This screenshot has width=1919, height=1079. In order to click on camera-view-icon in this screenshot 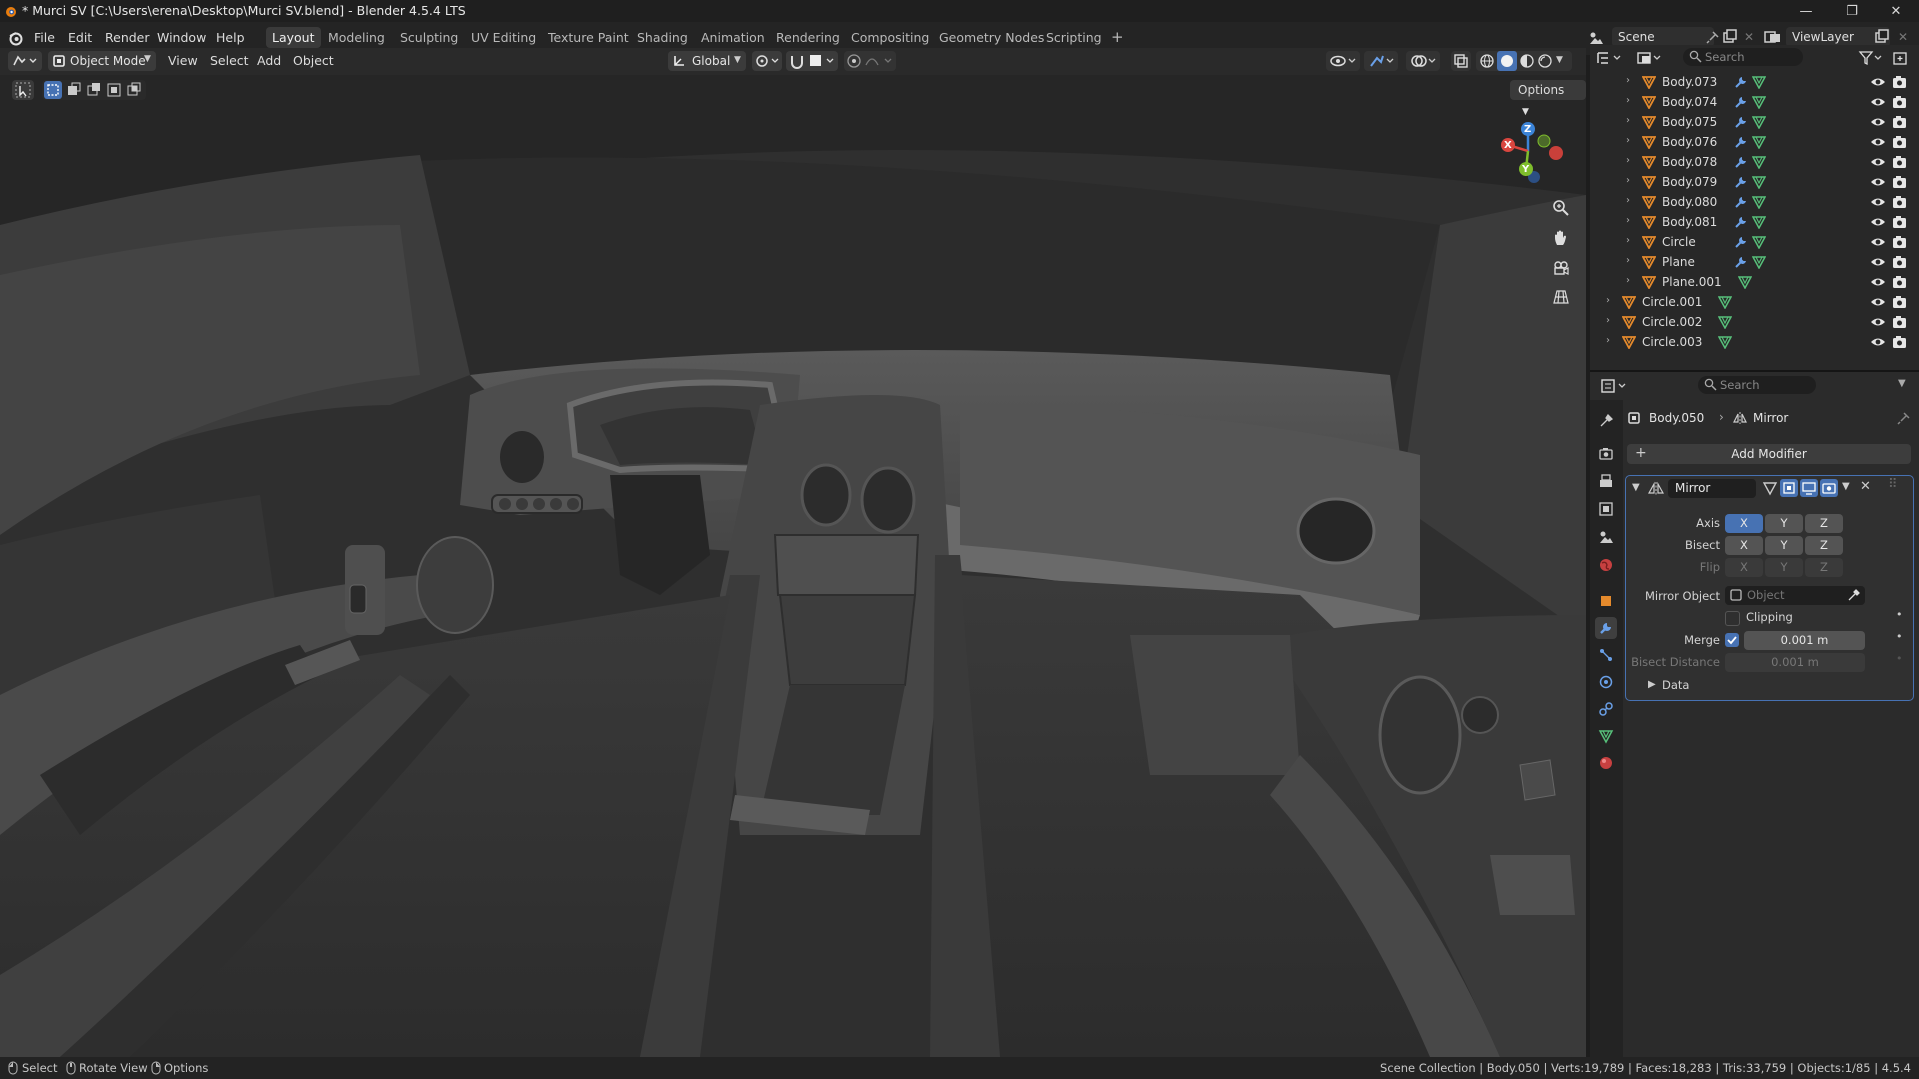, I will do `click(1561, 268)`.